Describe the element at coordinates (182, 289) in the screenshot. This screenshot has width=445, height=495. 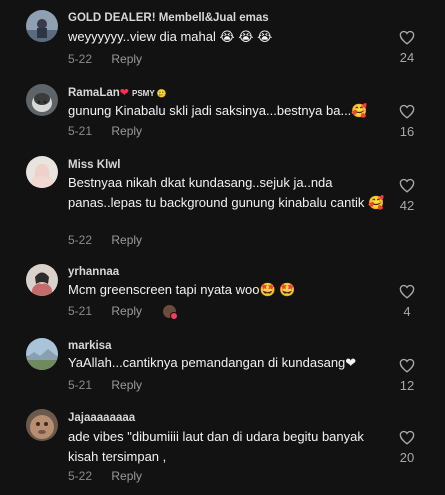
I see `comment-text: Mcm greenscreen tapi nyata woo🤩 🤩` at that location.